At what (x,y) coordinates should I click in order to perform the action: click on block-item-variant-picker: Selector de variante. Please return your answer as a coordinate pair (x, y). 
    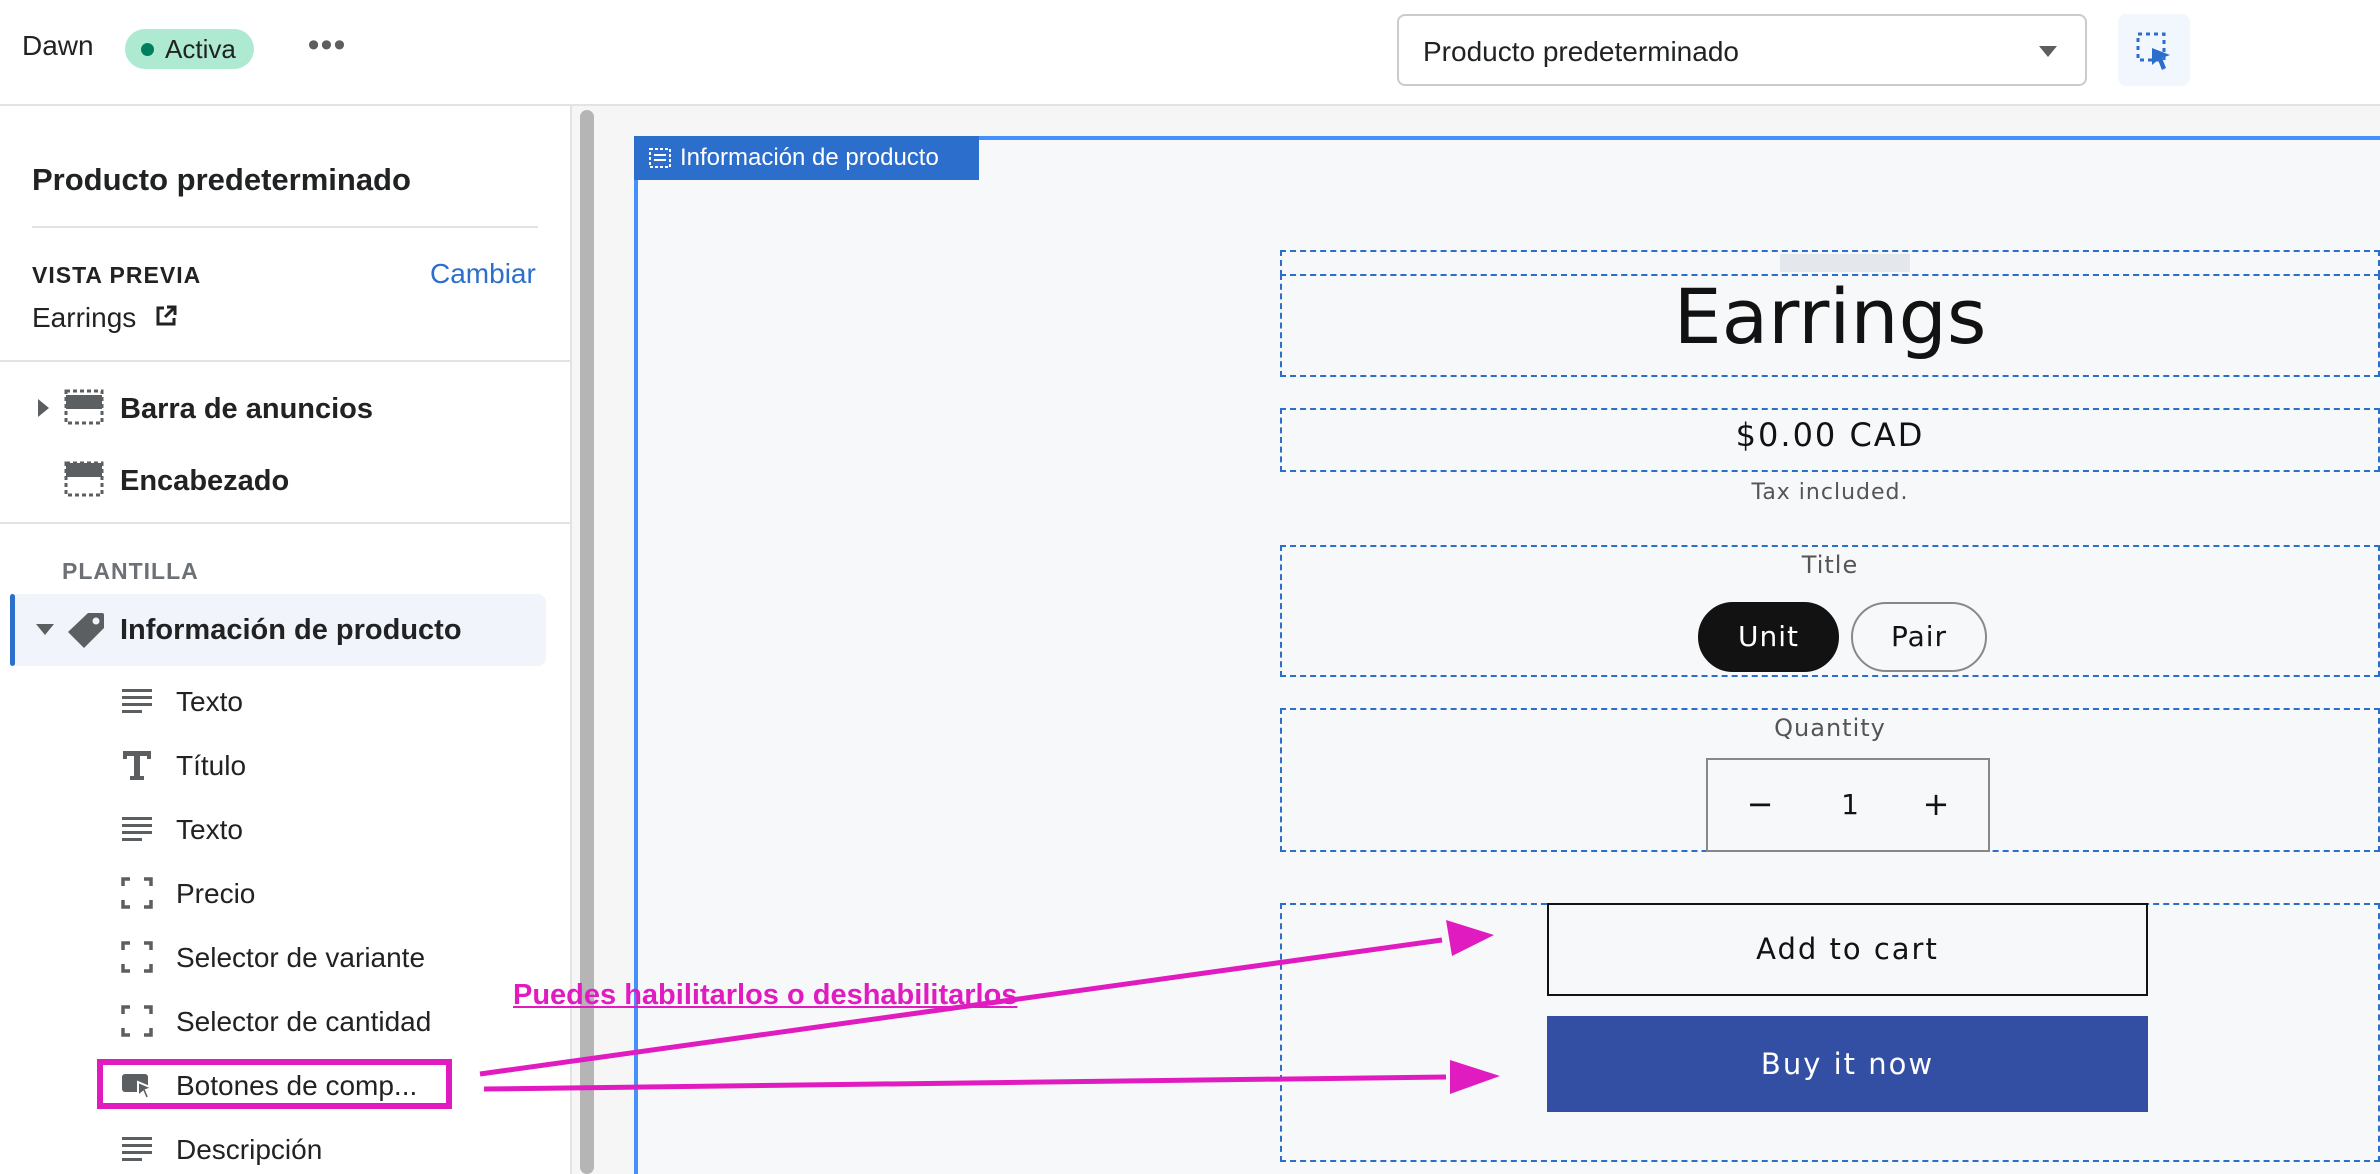
    Looking at the image, I should click on (320, 956).